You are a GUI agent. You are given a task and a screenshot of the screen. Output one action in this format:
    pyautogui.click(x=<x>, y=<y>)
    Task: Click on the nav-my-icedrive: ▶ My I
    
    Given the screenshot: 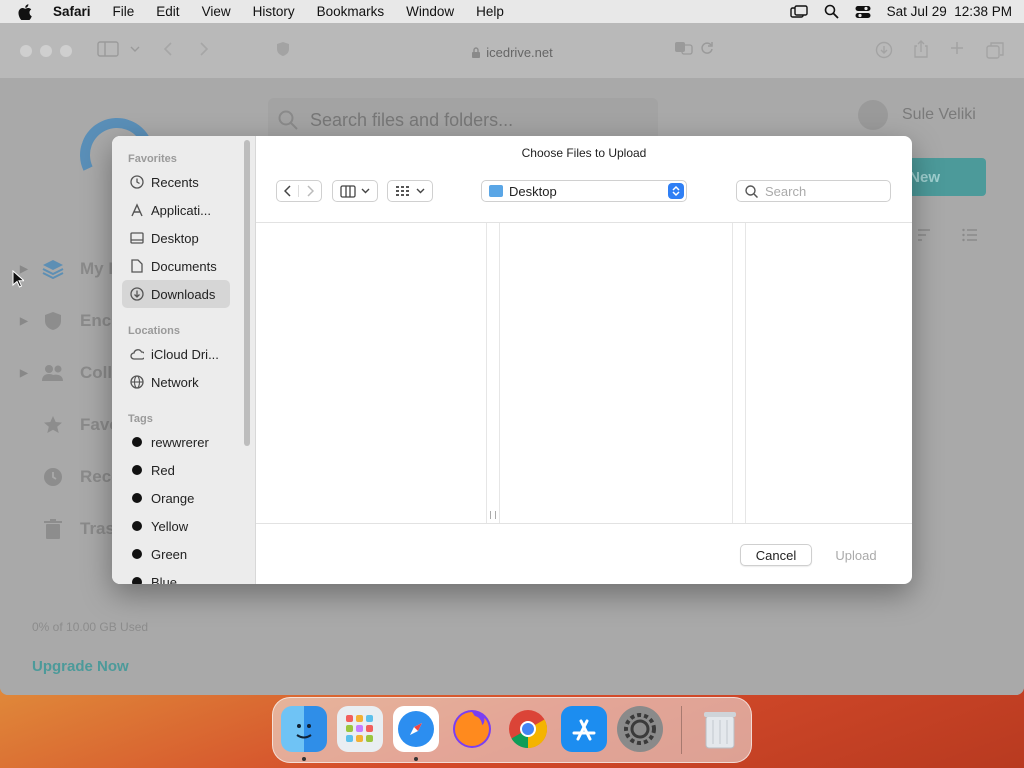 What is the action you would take?
    pyautogui.click(x=70, y=269)
    